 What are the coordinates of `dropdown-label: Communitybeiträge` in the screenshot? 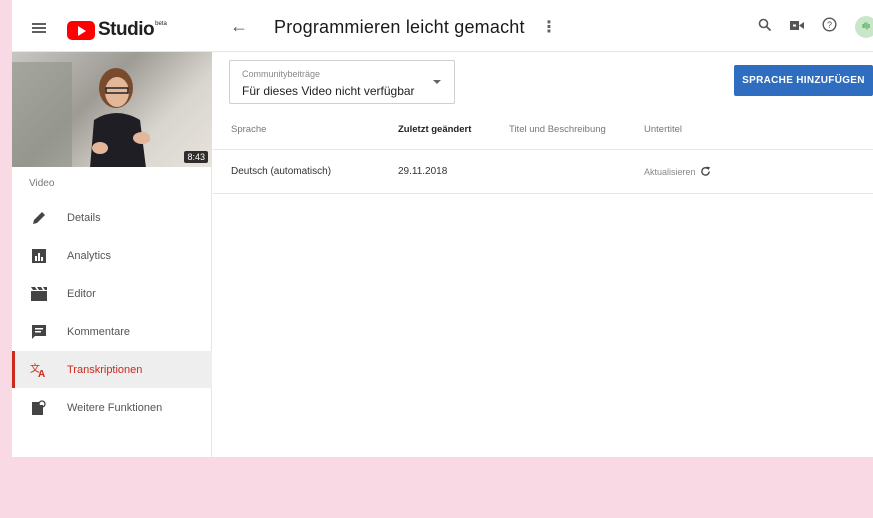 It's located at (281, 74).